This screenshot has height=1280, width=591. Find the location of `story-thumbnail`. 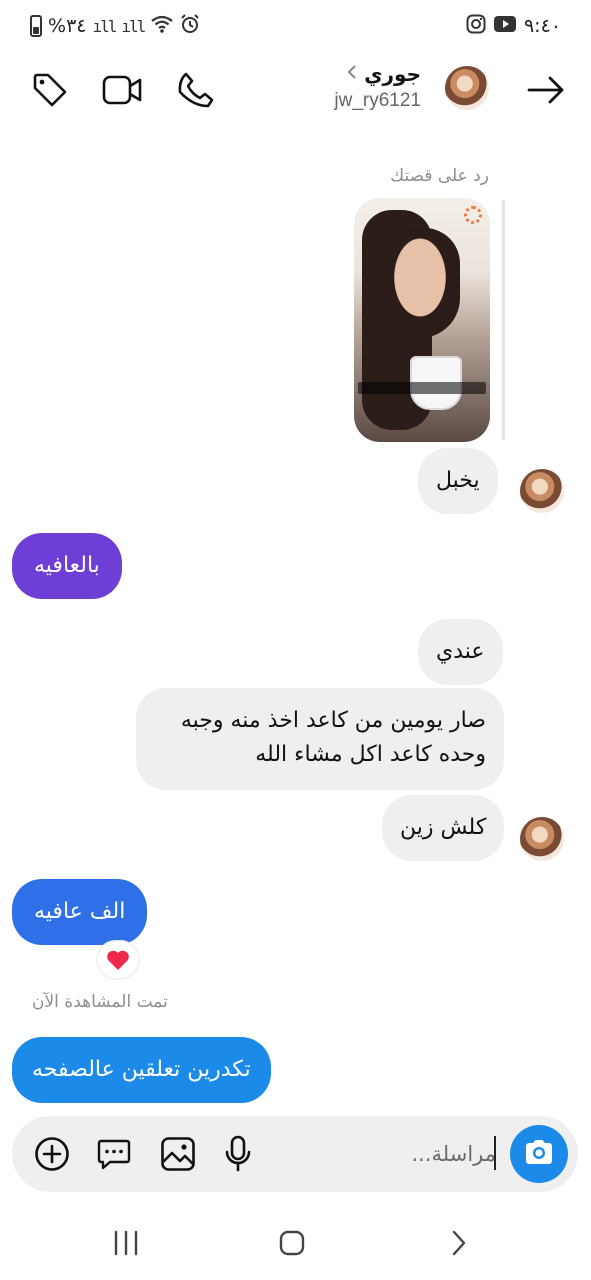

story-thumbnail is located at coordinates (422, 320).